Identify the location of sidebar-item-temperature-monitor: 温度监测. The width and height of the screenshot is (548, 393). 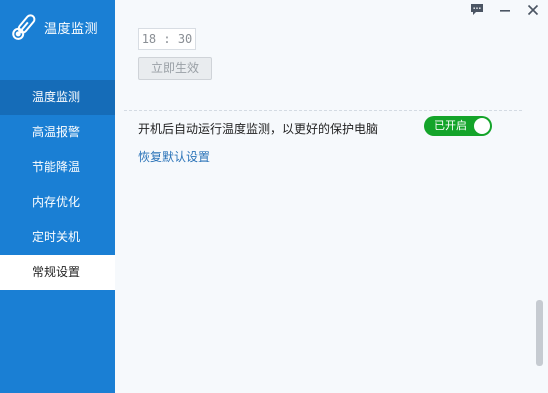
(57, 97).